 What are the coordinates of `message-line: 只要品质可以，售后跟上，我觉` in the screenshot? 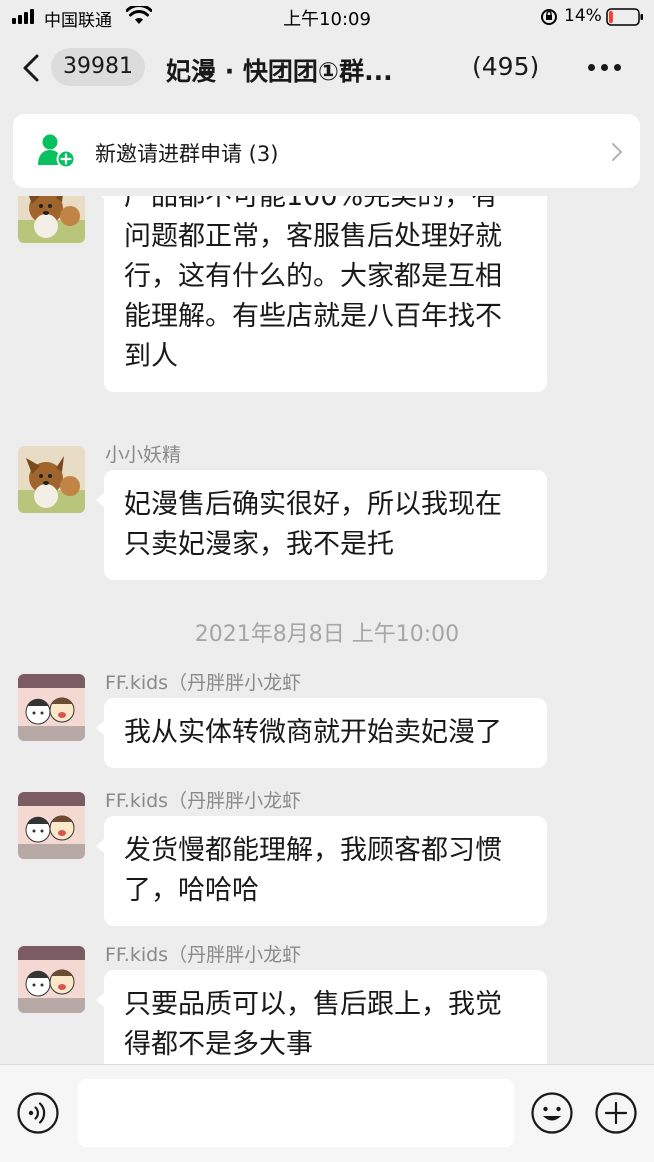 It's located at (313, 1004).